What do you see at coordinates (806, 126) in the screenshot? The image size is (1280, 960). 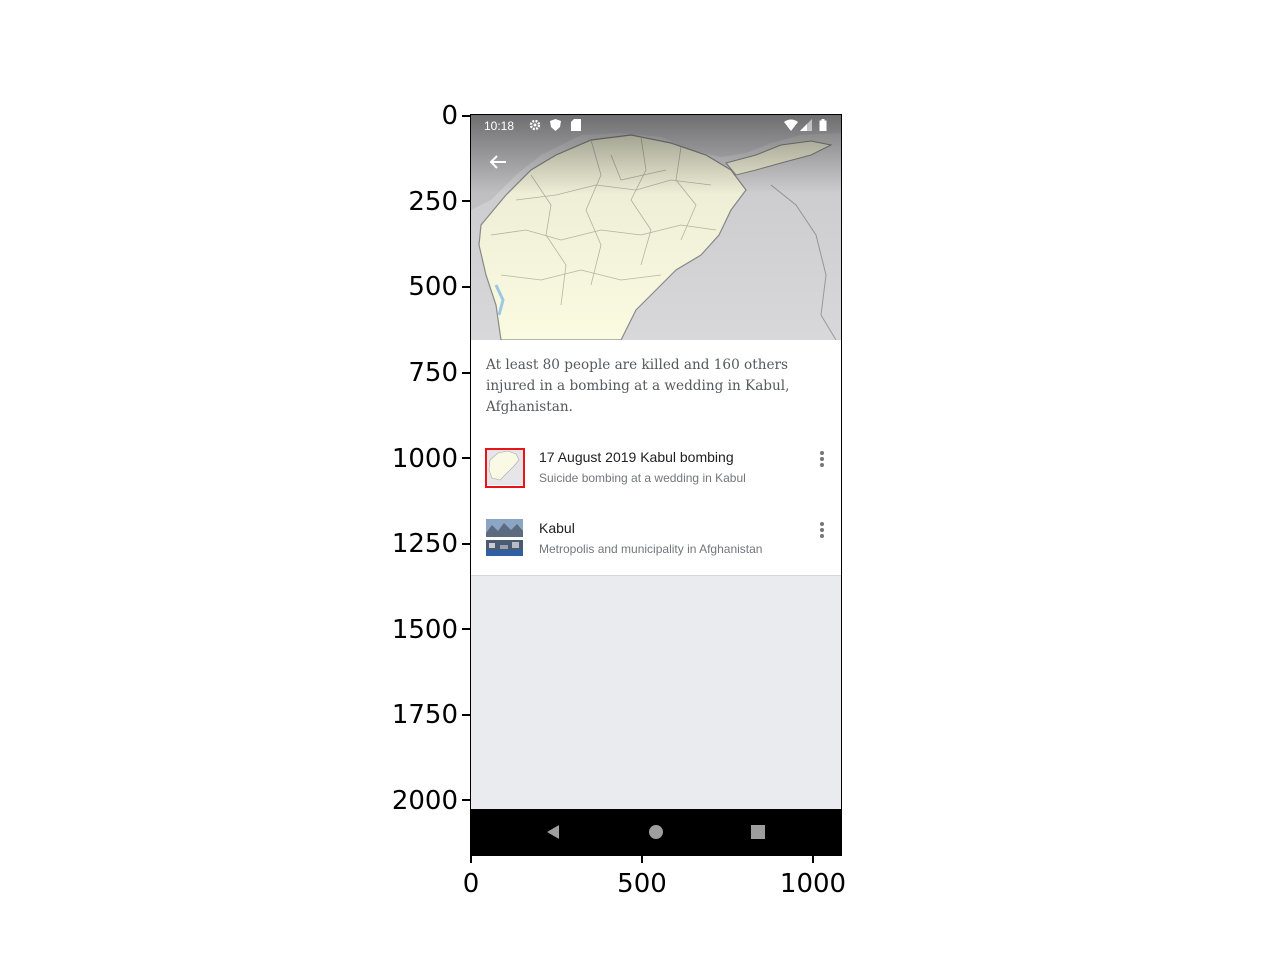 I see `signal-icon` at bounding box center [806, 126].